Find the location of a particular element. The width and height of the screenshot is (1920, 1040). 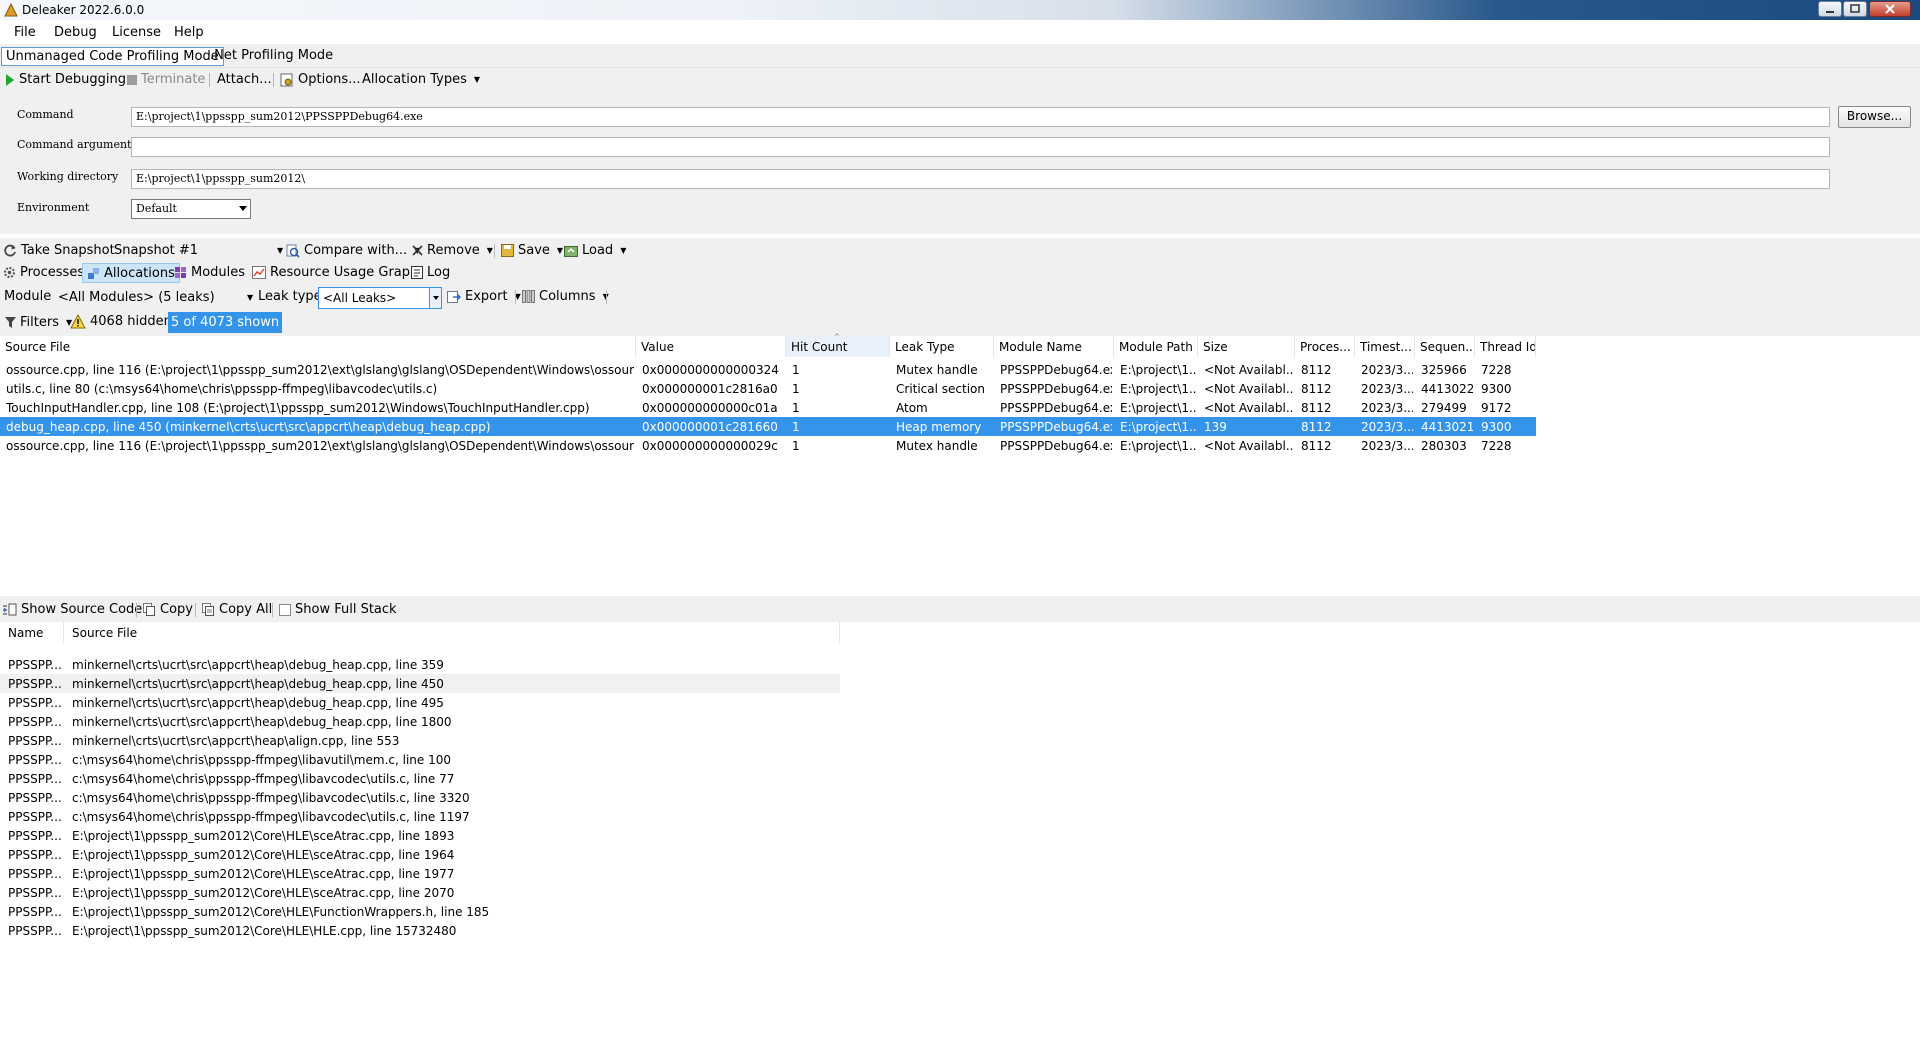

menu-debug: Debug is located at coordinates (75, 32).